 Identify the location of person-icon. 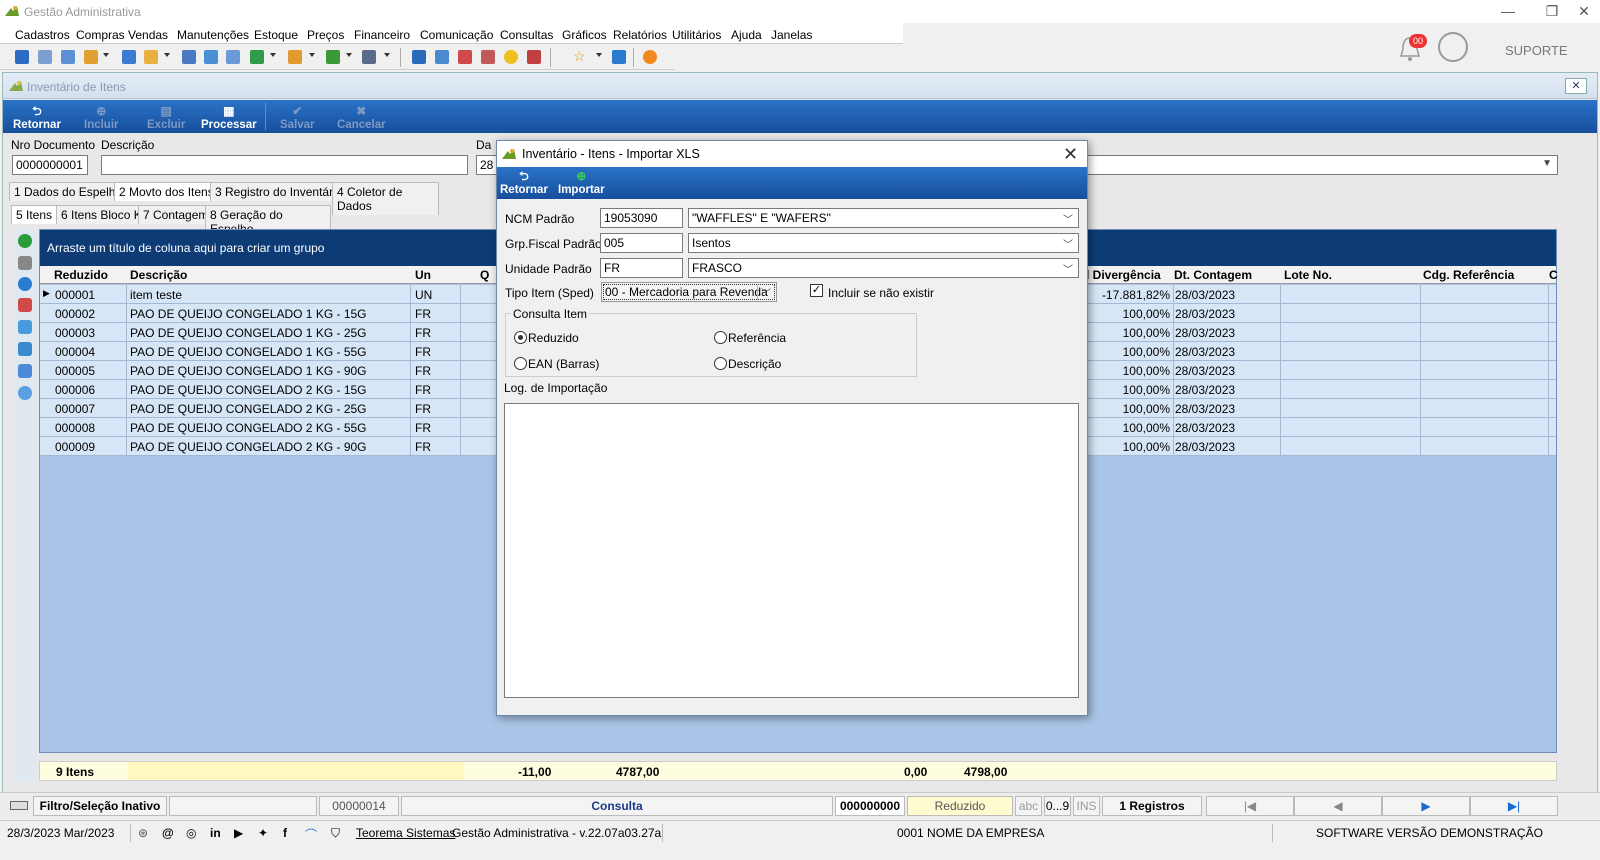
(189, 57).